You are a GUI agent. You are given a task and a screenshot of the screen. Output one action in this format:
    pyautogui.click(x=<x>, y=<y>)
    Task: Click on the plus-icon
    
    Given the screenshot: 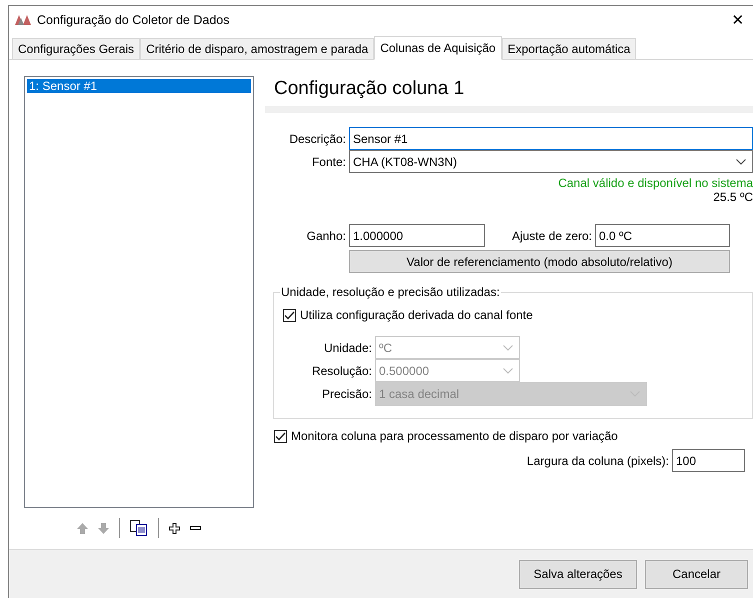 What is the action you would take?
    pyautogui.click(x=174, y=528)
    